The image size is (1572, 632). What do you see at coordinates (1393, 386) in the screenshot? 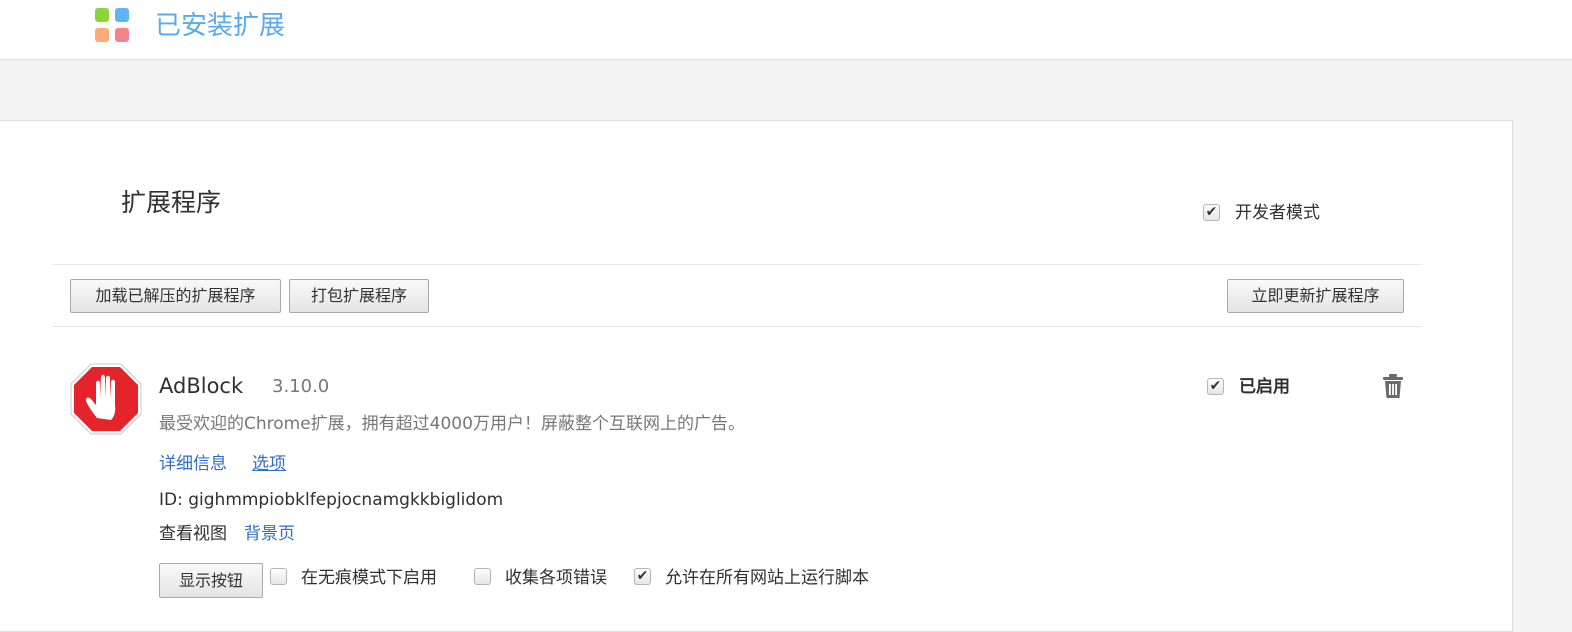
I see `trash-icon` at bounding box center [1393, 386].